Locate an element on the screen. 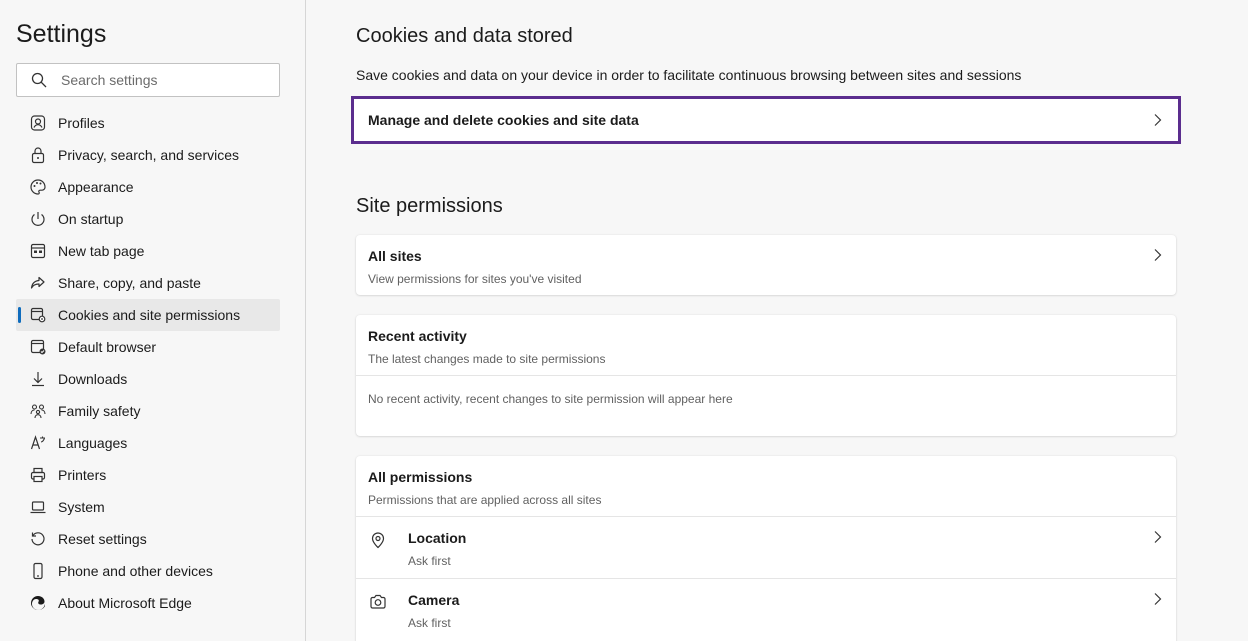 Image resolution: width=1248 pixels, height=641 pixels. manage-cookies-button: Manage and delete cookies and site data is located at coordinates (766, 120).